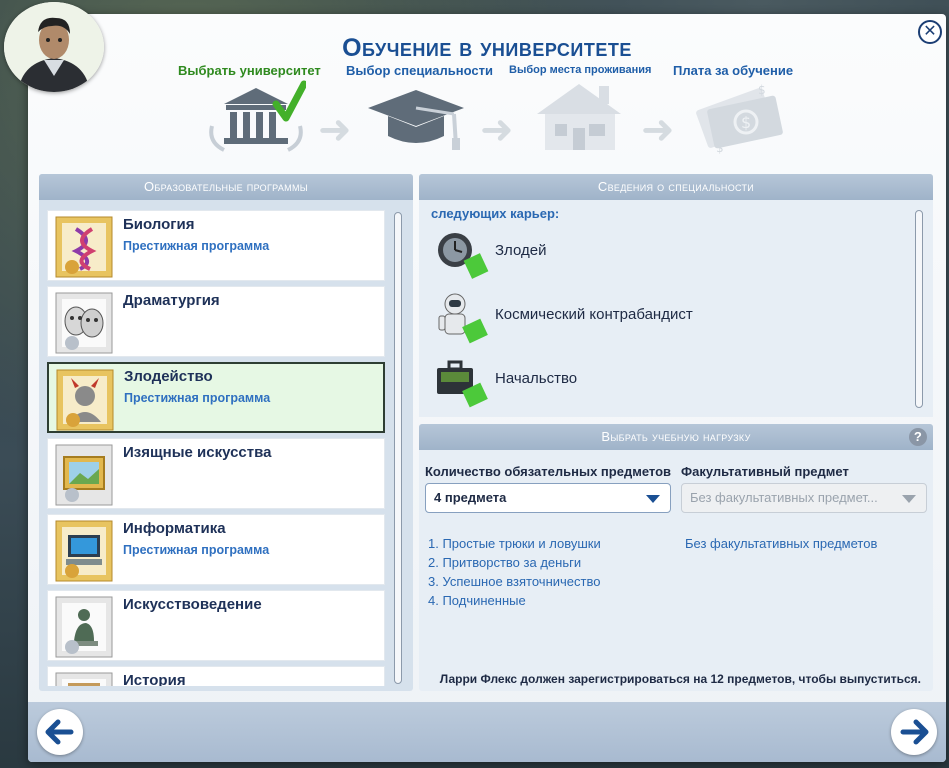 This screenshot has height=768, width=949. I want to click on painting-icon, so click(84, 475).